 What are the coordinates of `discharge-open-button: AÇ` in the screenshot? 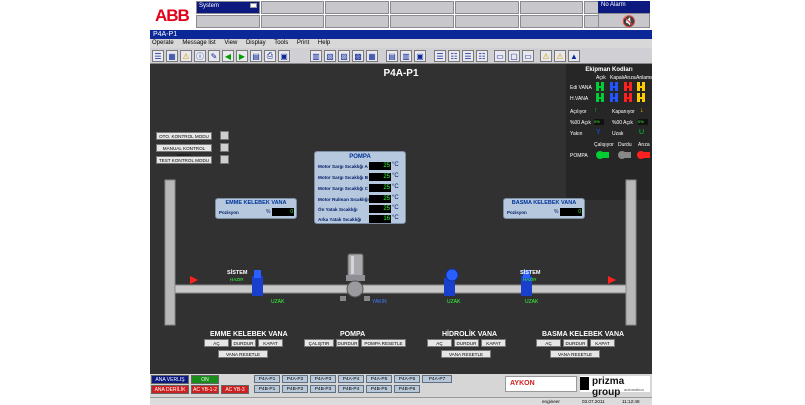 It's located at (548, 343).